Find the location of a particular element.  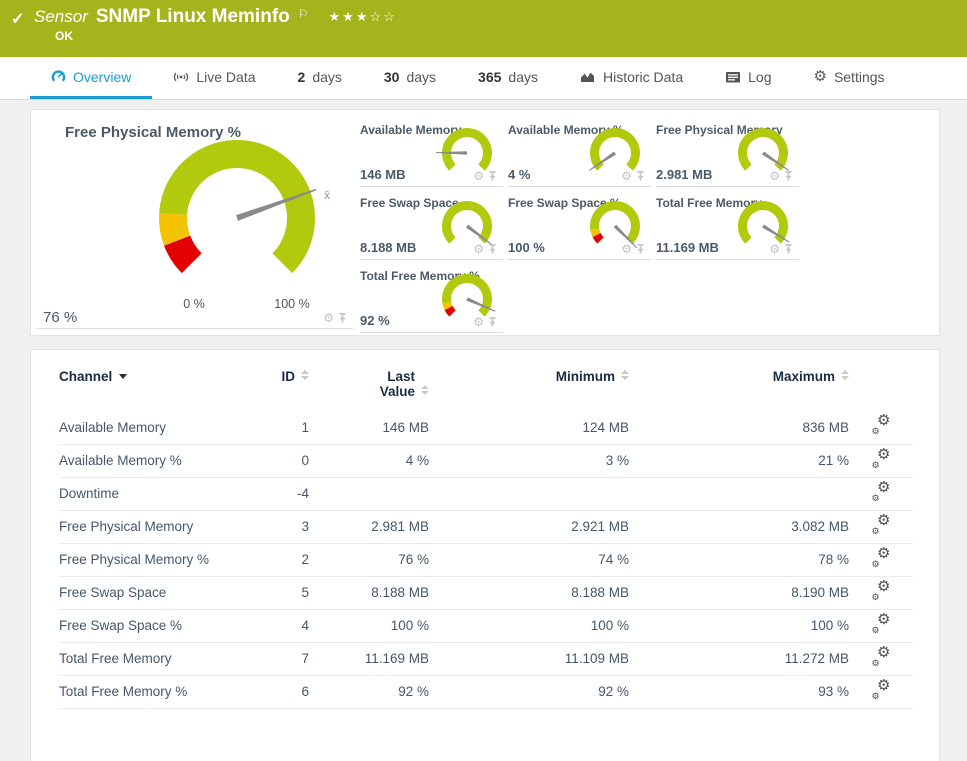

channel-name: Free Physical Memory % is located at coordinates (154, 560).